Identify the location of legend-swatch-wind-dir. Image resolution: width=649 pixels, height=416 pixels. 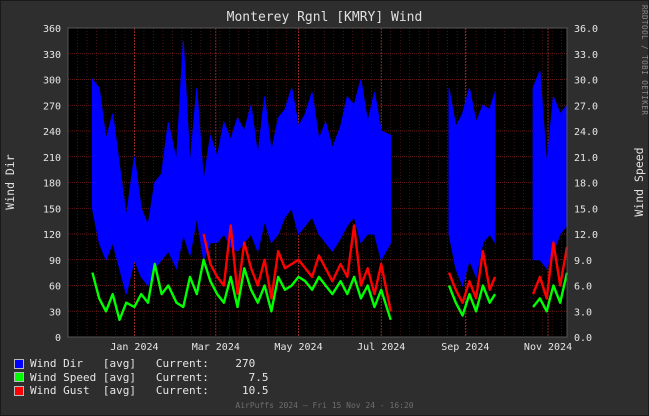
(19, 363).